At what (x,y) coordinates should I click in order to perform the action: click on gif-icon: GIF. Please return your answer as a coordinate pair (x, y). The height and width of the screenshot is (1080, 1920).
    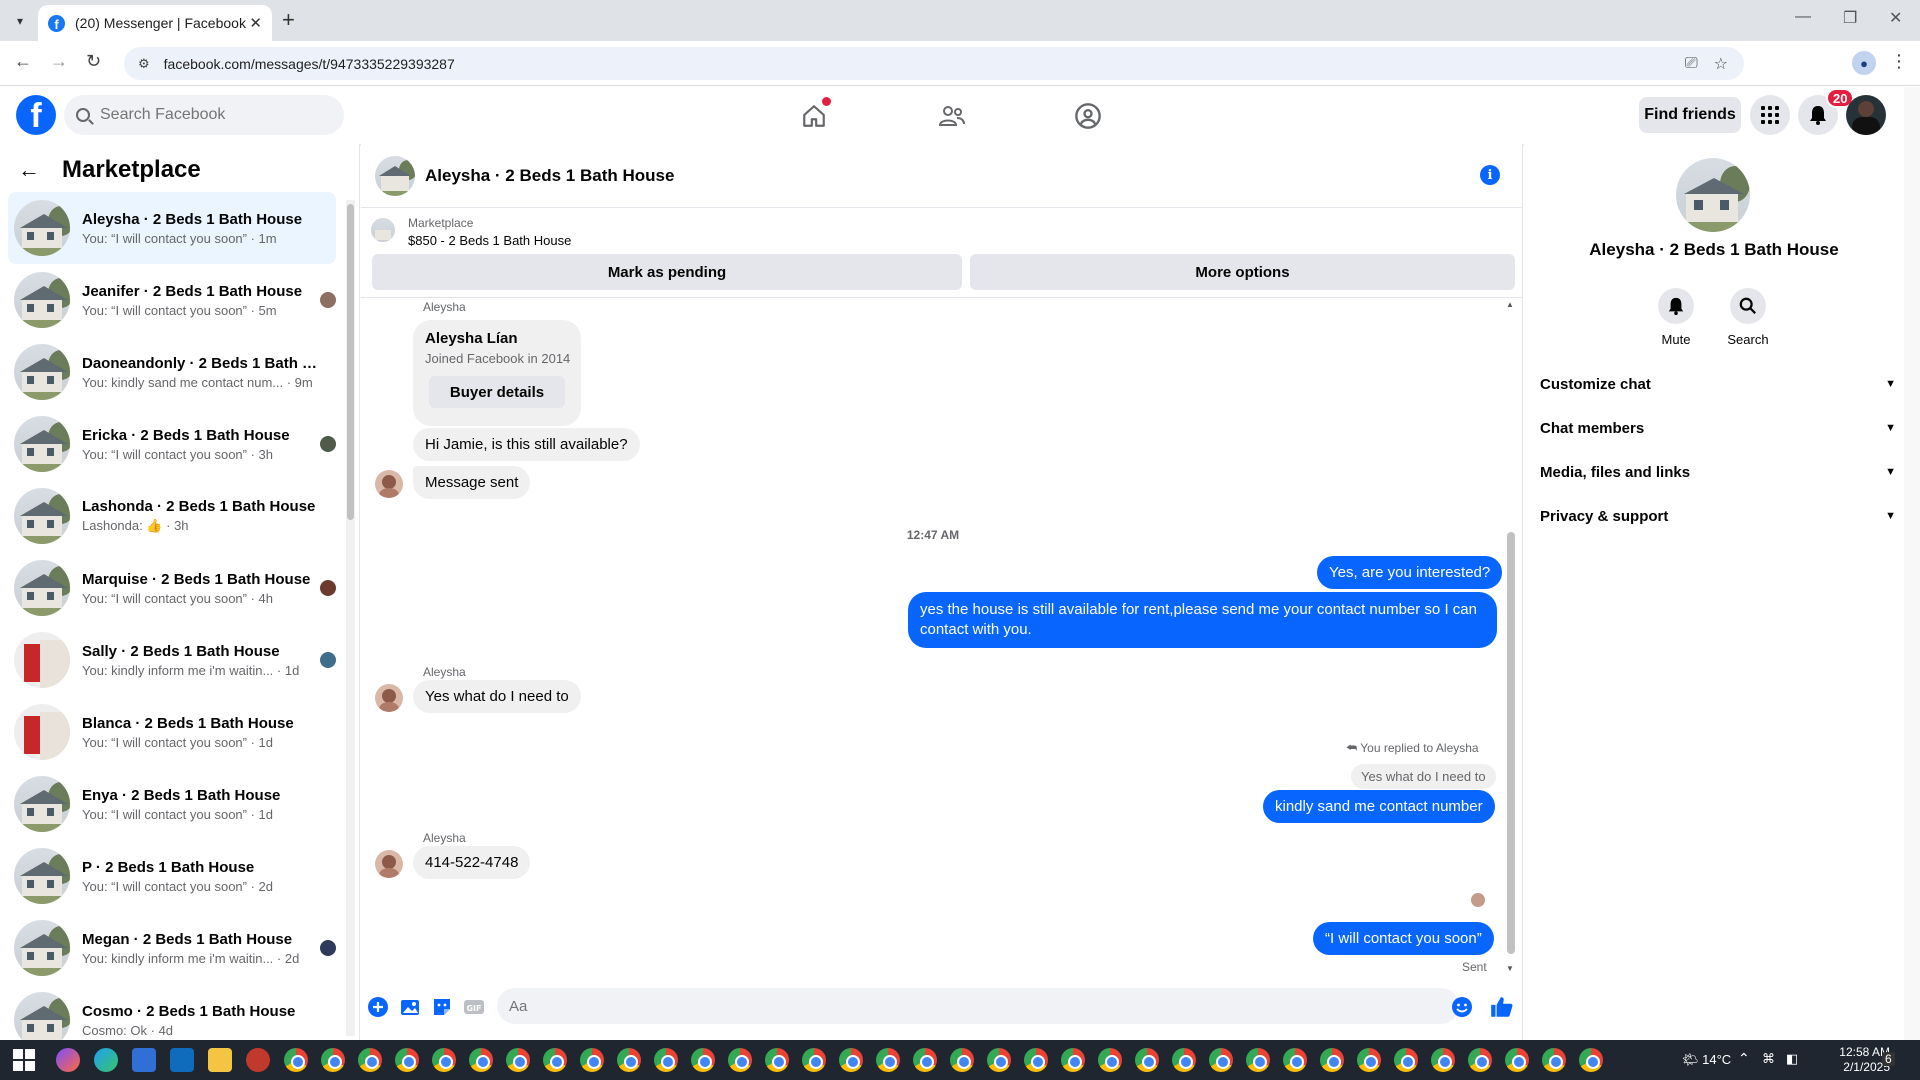
    Looking at the image, I should click on (474, 1007).